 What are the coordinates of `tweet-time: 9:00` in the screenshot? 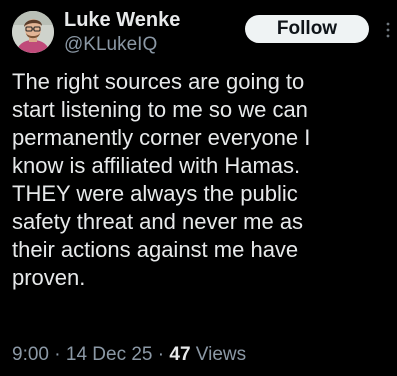 It's located at (30, 354).